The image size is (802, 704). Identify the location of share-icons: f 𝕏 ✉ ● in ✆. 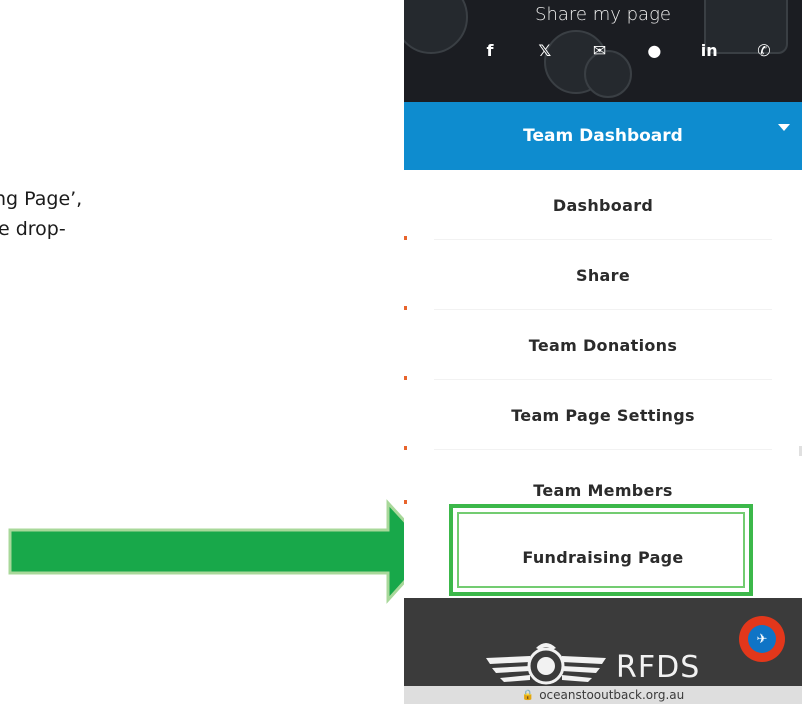
(627, 50).